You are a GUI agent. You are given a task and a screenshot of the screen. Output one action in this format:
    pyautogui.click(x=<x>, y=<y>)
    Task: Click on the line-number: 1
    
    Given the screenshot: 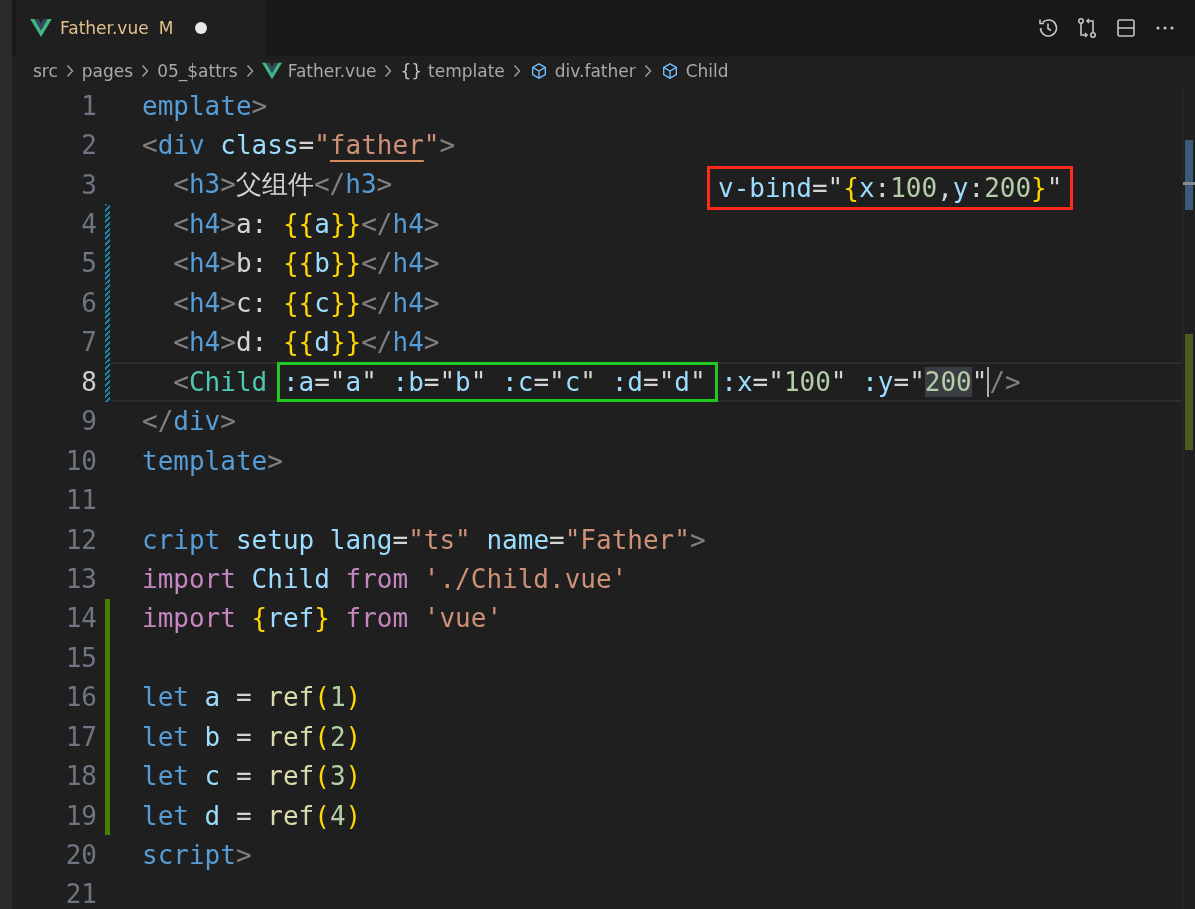 What is the action you would take?
    pyautogui.click(x=88, y=105)
    